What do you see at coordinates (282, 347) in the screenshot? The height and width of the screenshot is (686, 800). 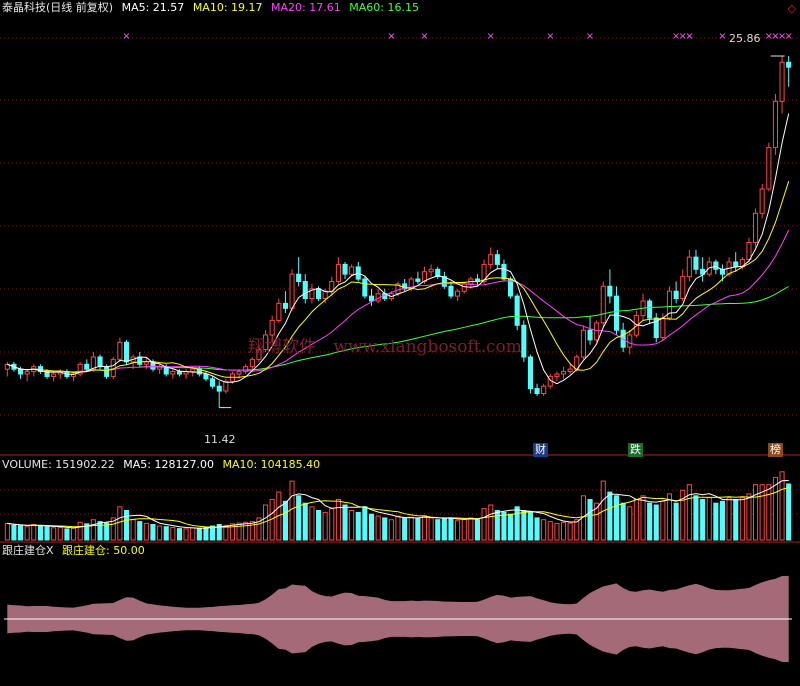 I see `watermark-cn: 翔博软件` at bounding box center [282, 347].